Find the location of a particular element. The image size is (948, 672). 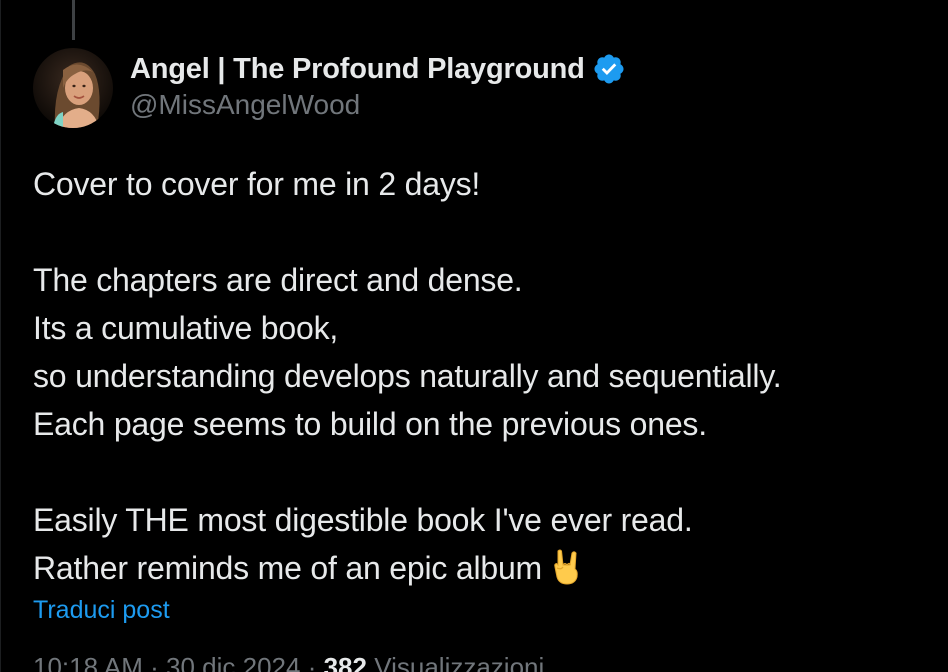

post-line-last: Rather reminds me of an epic album is located at coordinates (483, 568).